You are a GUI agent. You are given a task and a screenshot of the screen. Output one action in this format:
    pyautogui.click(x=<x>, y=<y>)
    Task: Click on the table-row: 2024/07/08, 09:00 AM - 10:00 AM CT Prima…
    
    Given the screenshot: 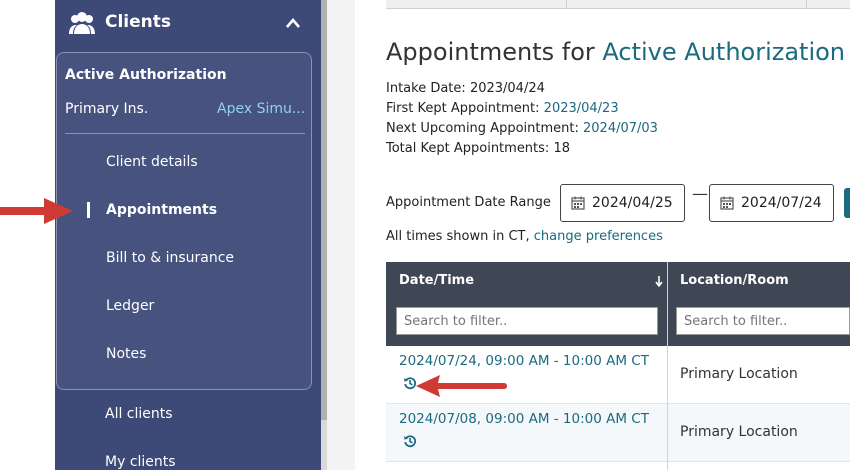 What is the action you would take?
    pyautogui.click(x=618, y=433)
    